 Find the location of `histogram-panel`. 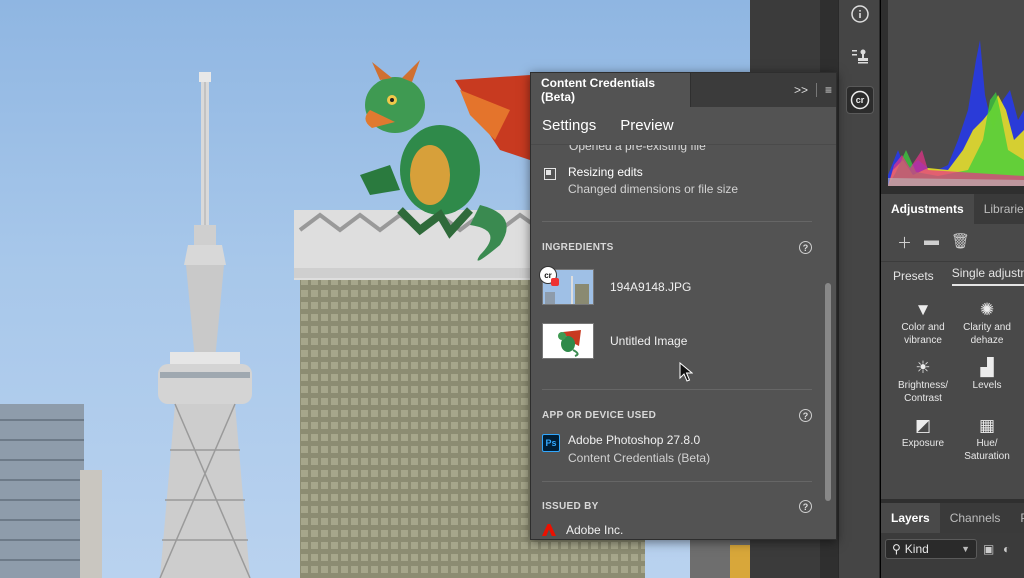

histogram-panel is located at coordinates (956, 93).